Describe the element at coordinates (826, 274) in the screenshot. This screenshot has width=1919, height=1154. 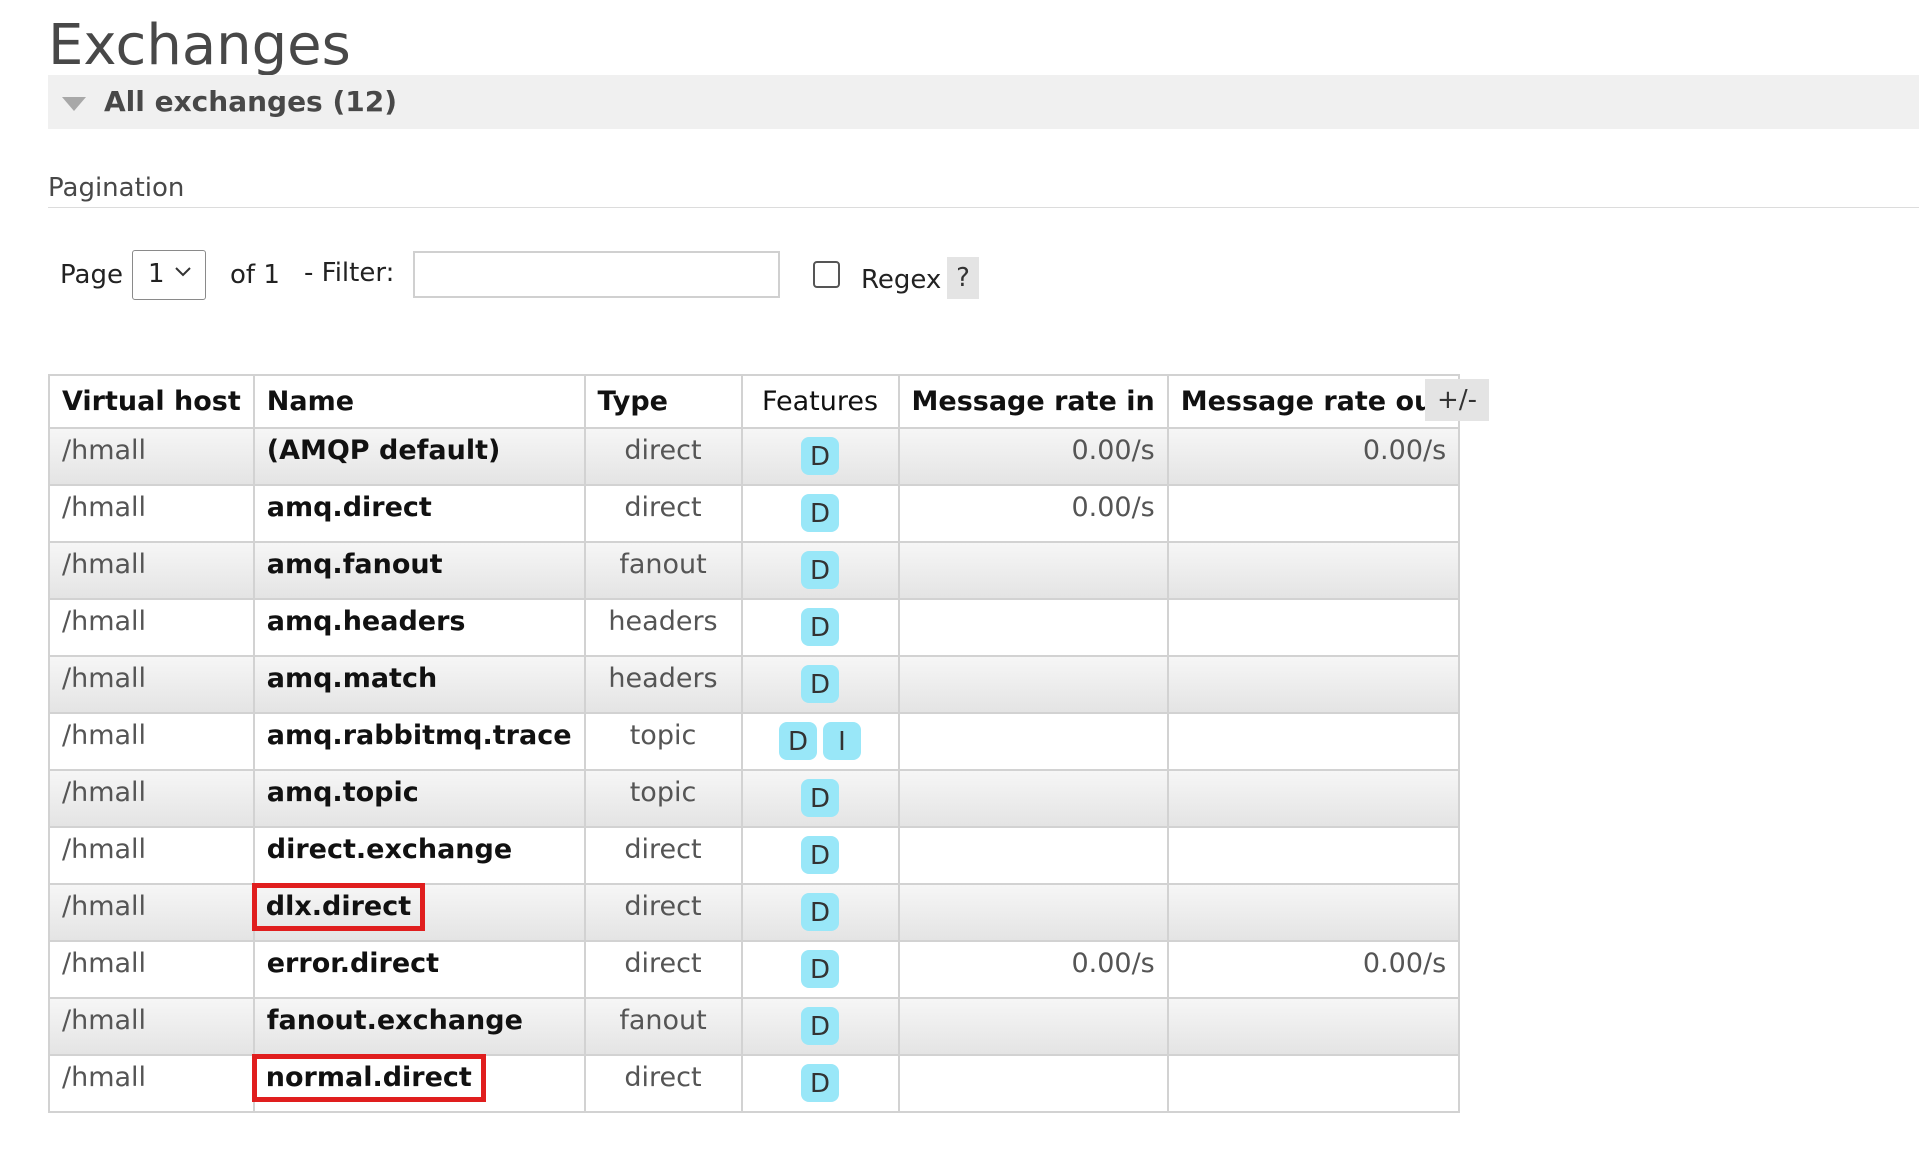
I see `regex-checkbox` at that location.